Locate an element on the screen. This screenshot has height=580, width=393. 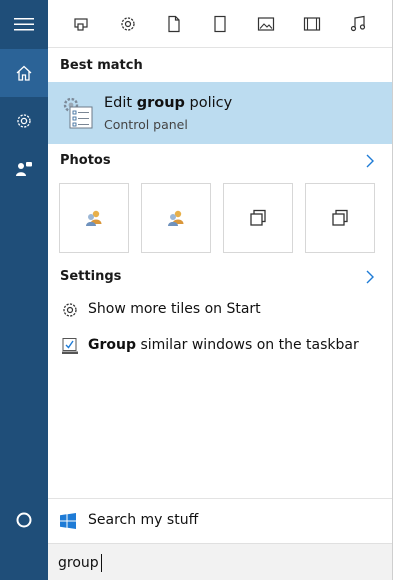
folder-tablet-icon is located at coordinates (220, 24).